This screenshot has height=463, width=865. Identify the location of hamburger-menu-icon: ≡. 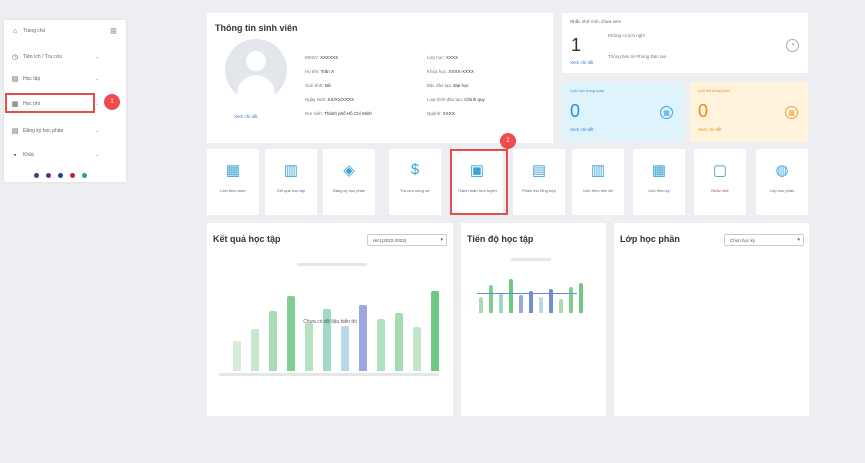
(116, 31).